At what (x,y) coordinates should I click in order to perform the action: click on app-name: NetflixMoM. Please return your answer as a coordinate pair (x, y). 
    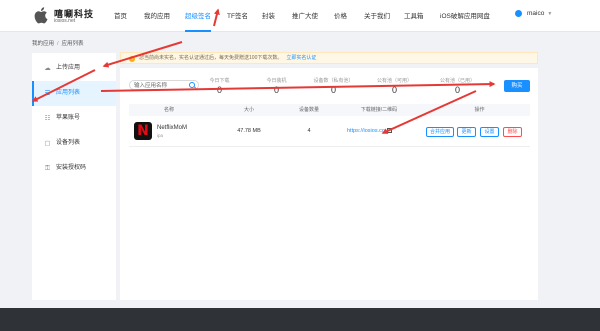
    Looking at the image, I should click on (172, 128).